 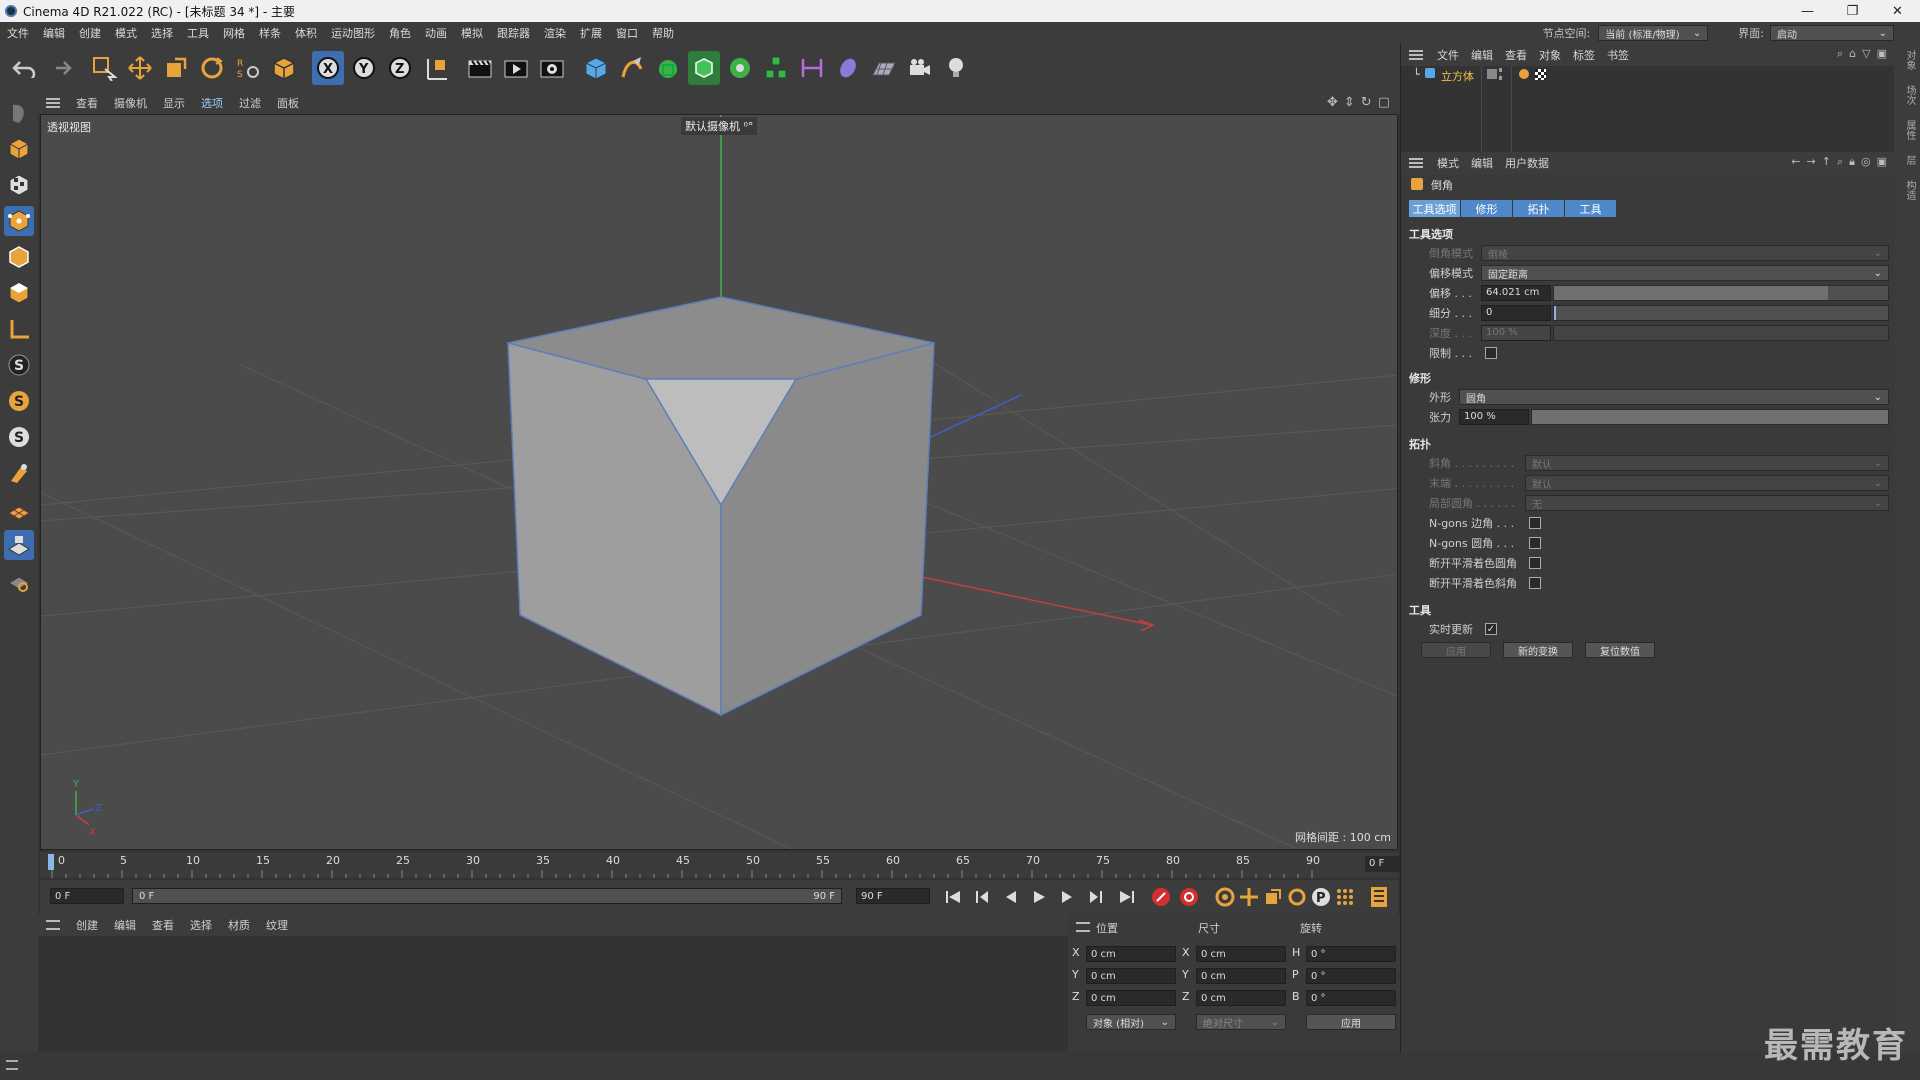 What do you see at coordinates (472, 33) in the screenshot?
I see `menu-simulate: 模拟` at bounding box center [472, 33].